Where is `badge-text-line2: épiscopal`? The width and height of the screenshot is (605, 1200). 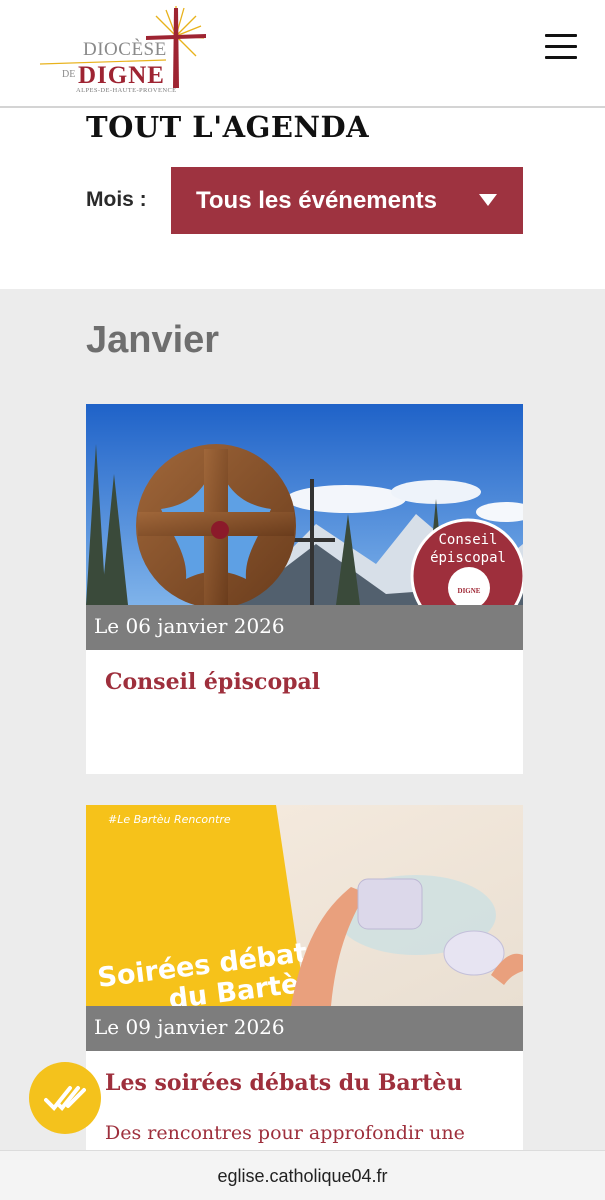
badge-text-line2: épiscopal is located at coordinates (468, 558).